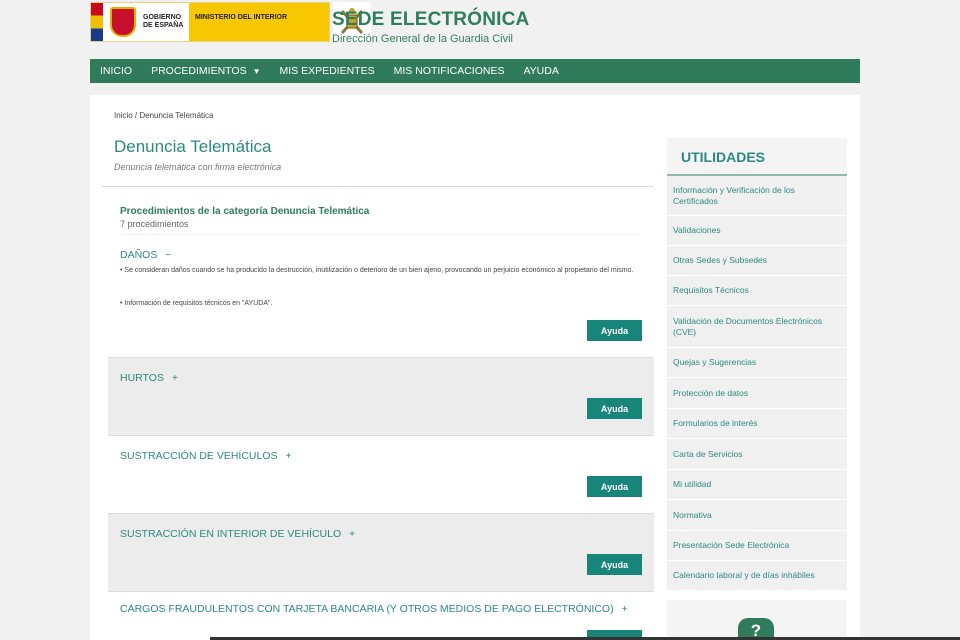  What do you see at coordinates (757, 393) in the screenshot?
I see `util-item-proteccion-datos: Protección de datos` at bounding box center [757, 393].